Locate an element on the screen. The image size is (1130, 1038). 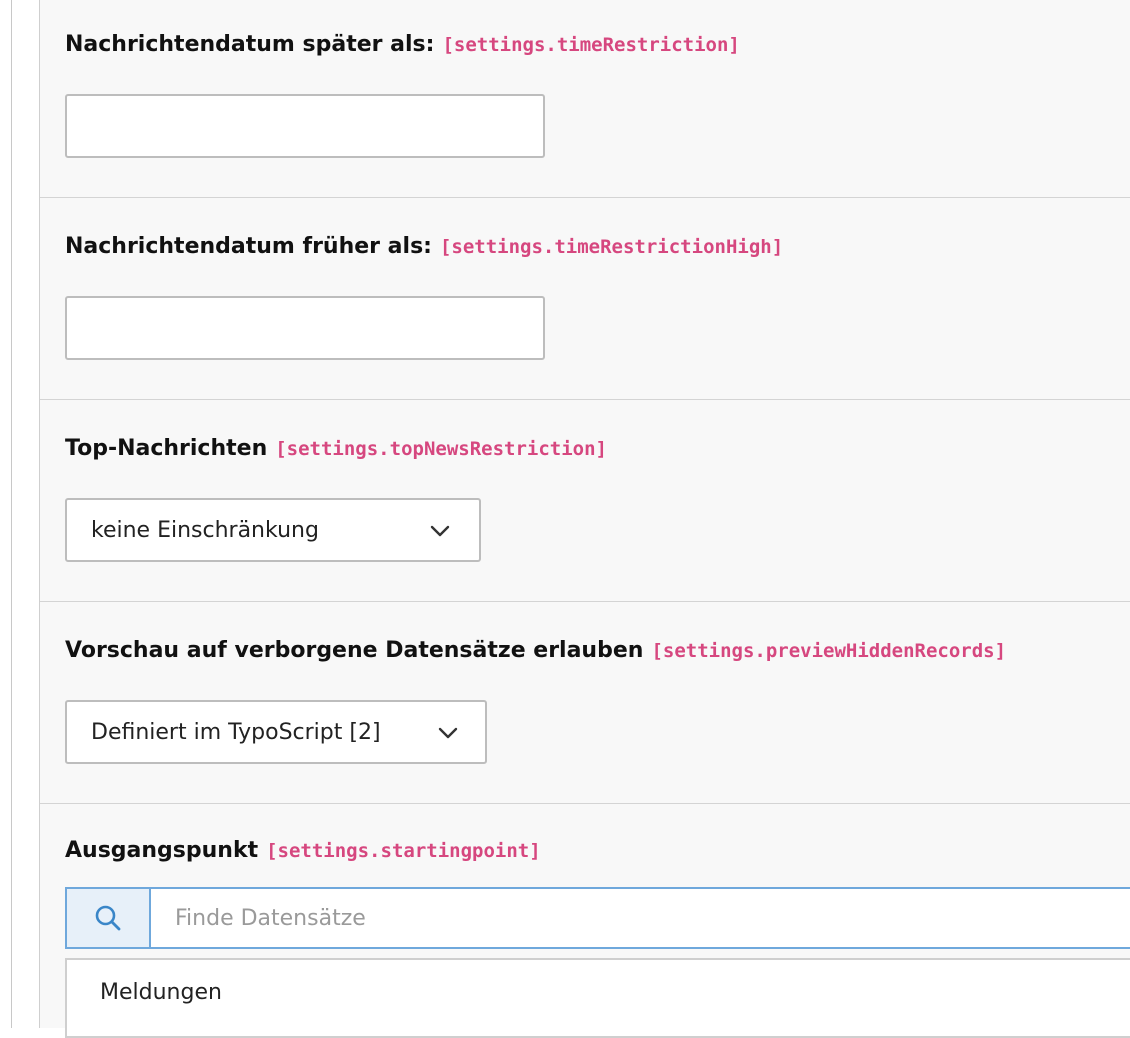
field-label-text: Nachrichtendatum früher als: is located at coordinates (248, 246).